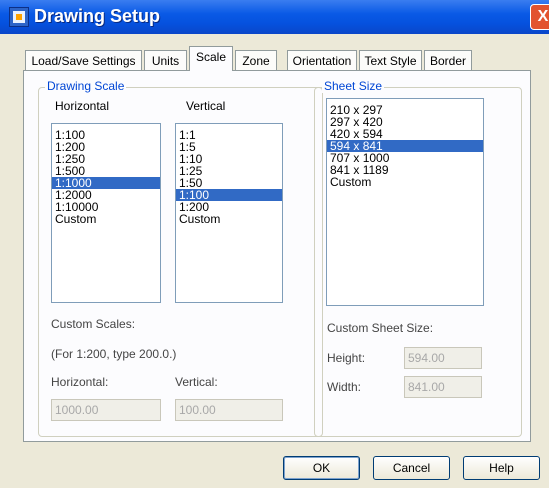 This screenshot has height=488, width=549. Describe the element at coordinates (448, 60) in the screenshot. I see `tab-border: Border` at that location.